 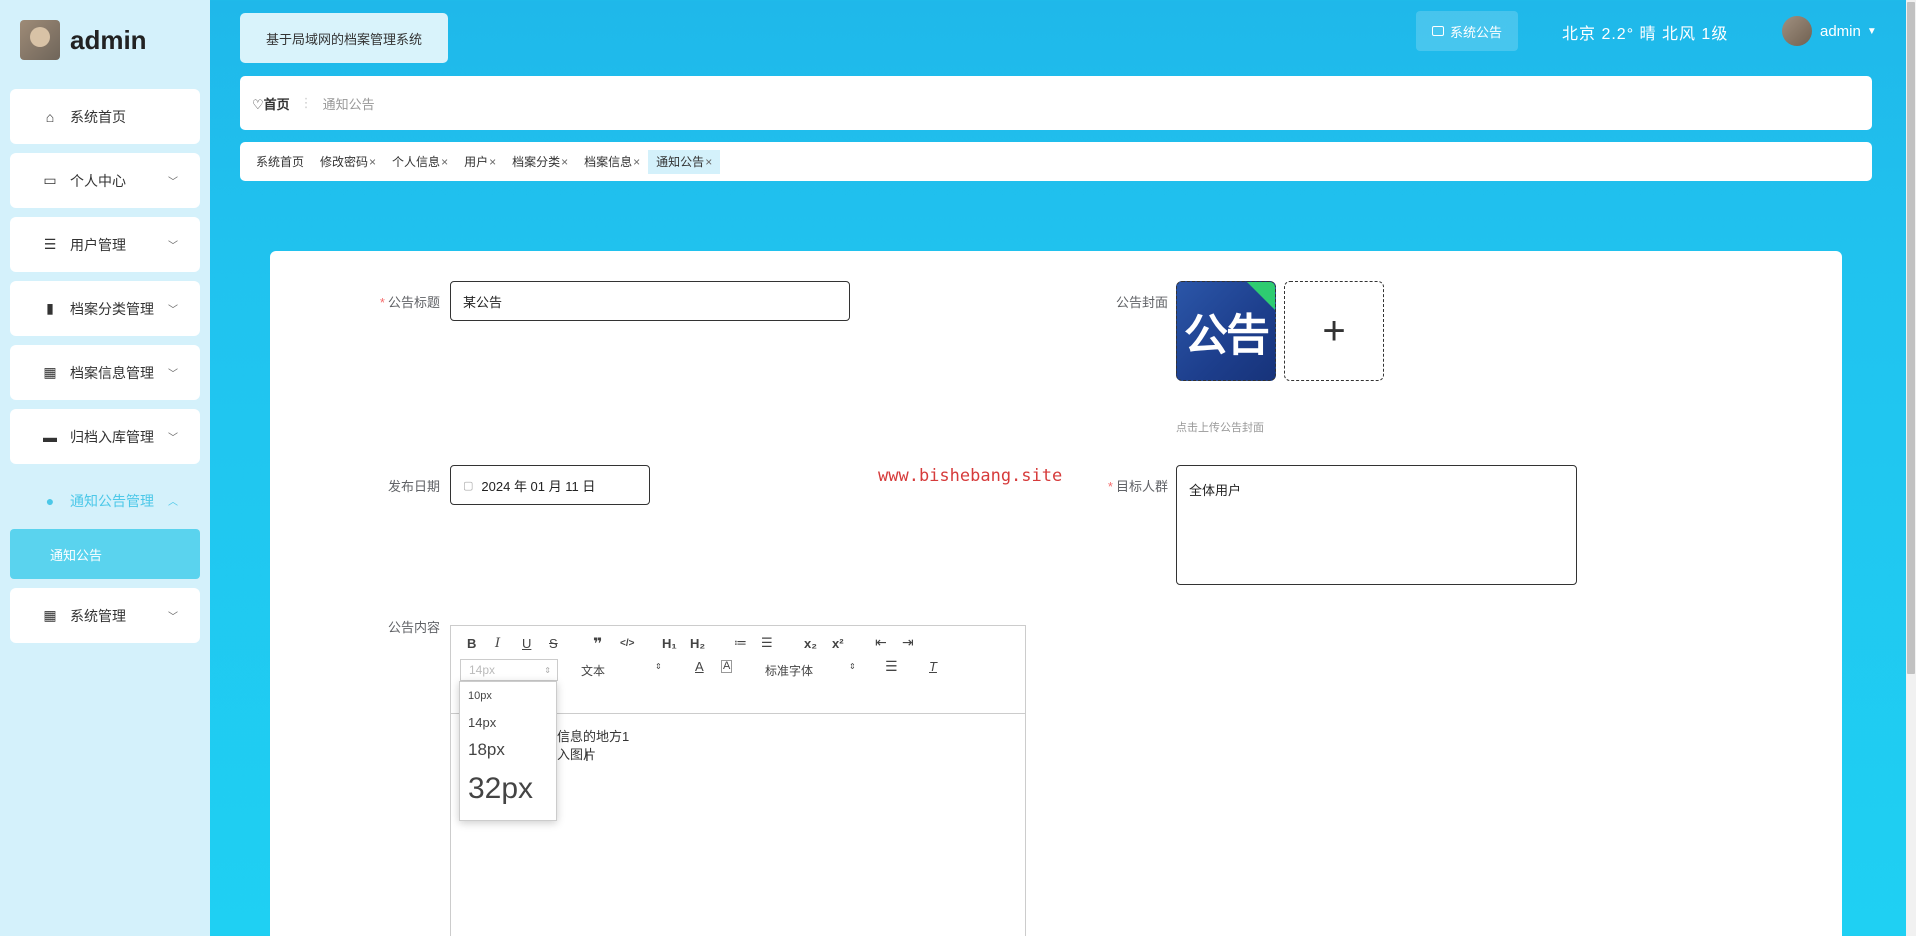 I want to click on sidebar-item-archive-storage: ▬ 归档入库管理 ﹀, so click(x=105, y=436).